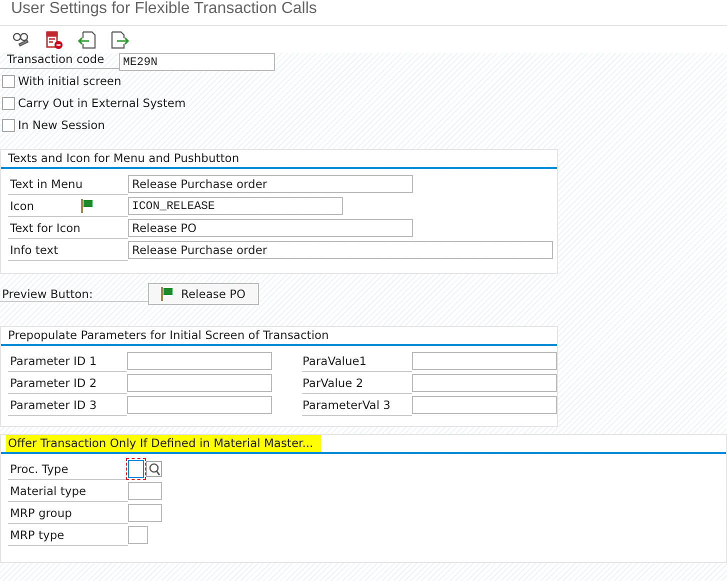  Describe the element at coordinates (235, 206) in the screenshot. I see `text-field: ICON_RELEASE` at that location.